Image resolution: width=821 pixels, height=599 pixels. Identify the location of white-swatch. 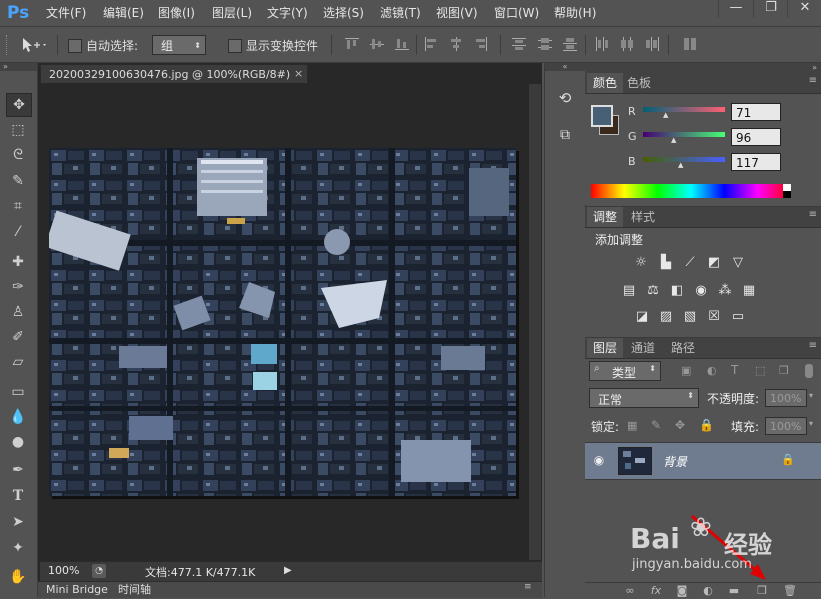
(787, 187).